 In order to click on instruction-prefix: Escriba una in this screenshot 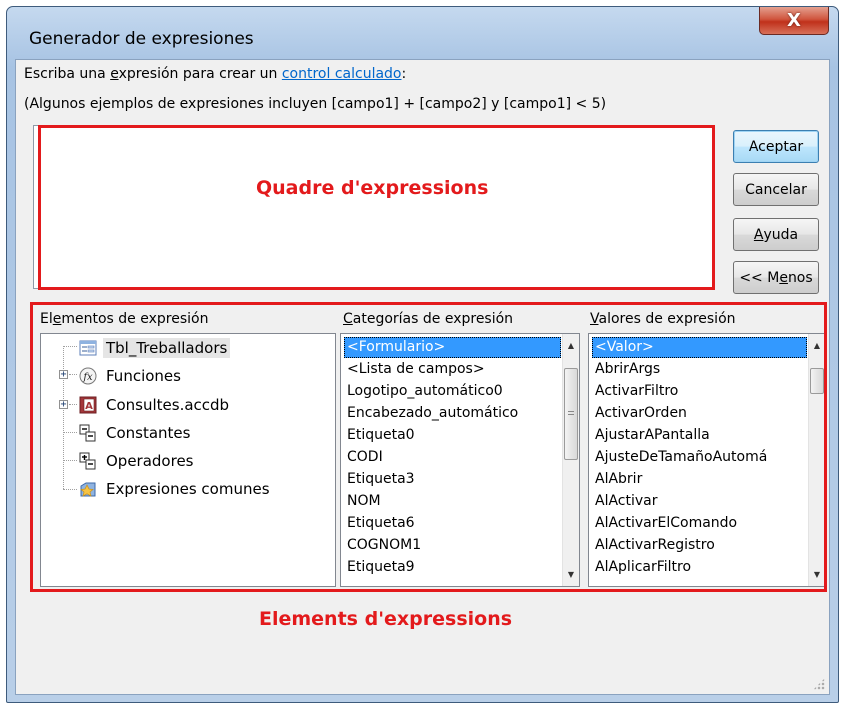, I will do `click(67, 74)`.